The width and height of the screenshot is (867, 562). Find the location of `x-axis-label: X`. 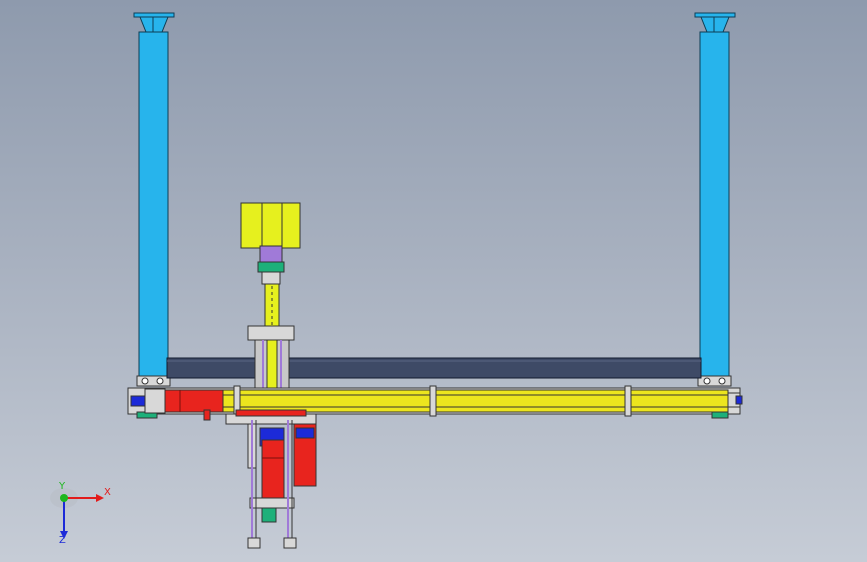

x-axis-label: X is located at coordinates (107, 492).